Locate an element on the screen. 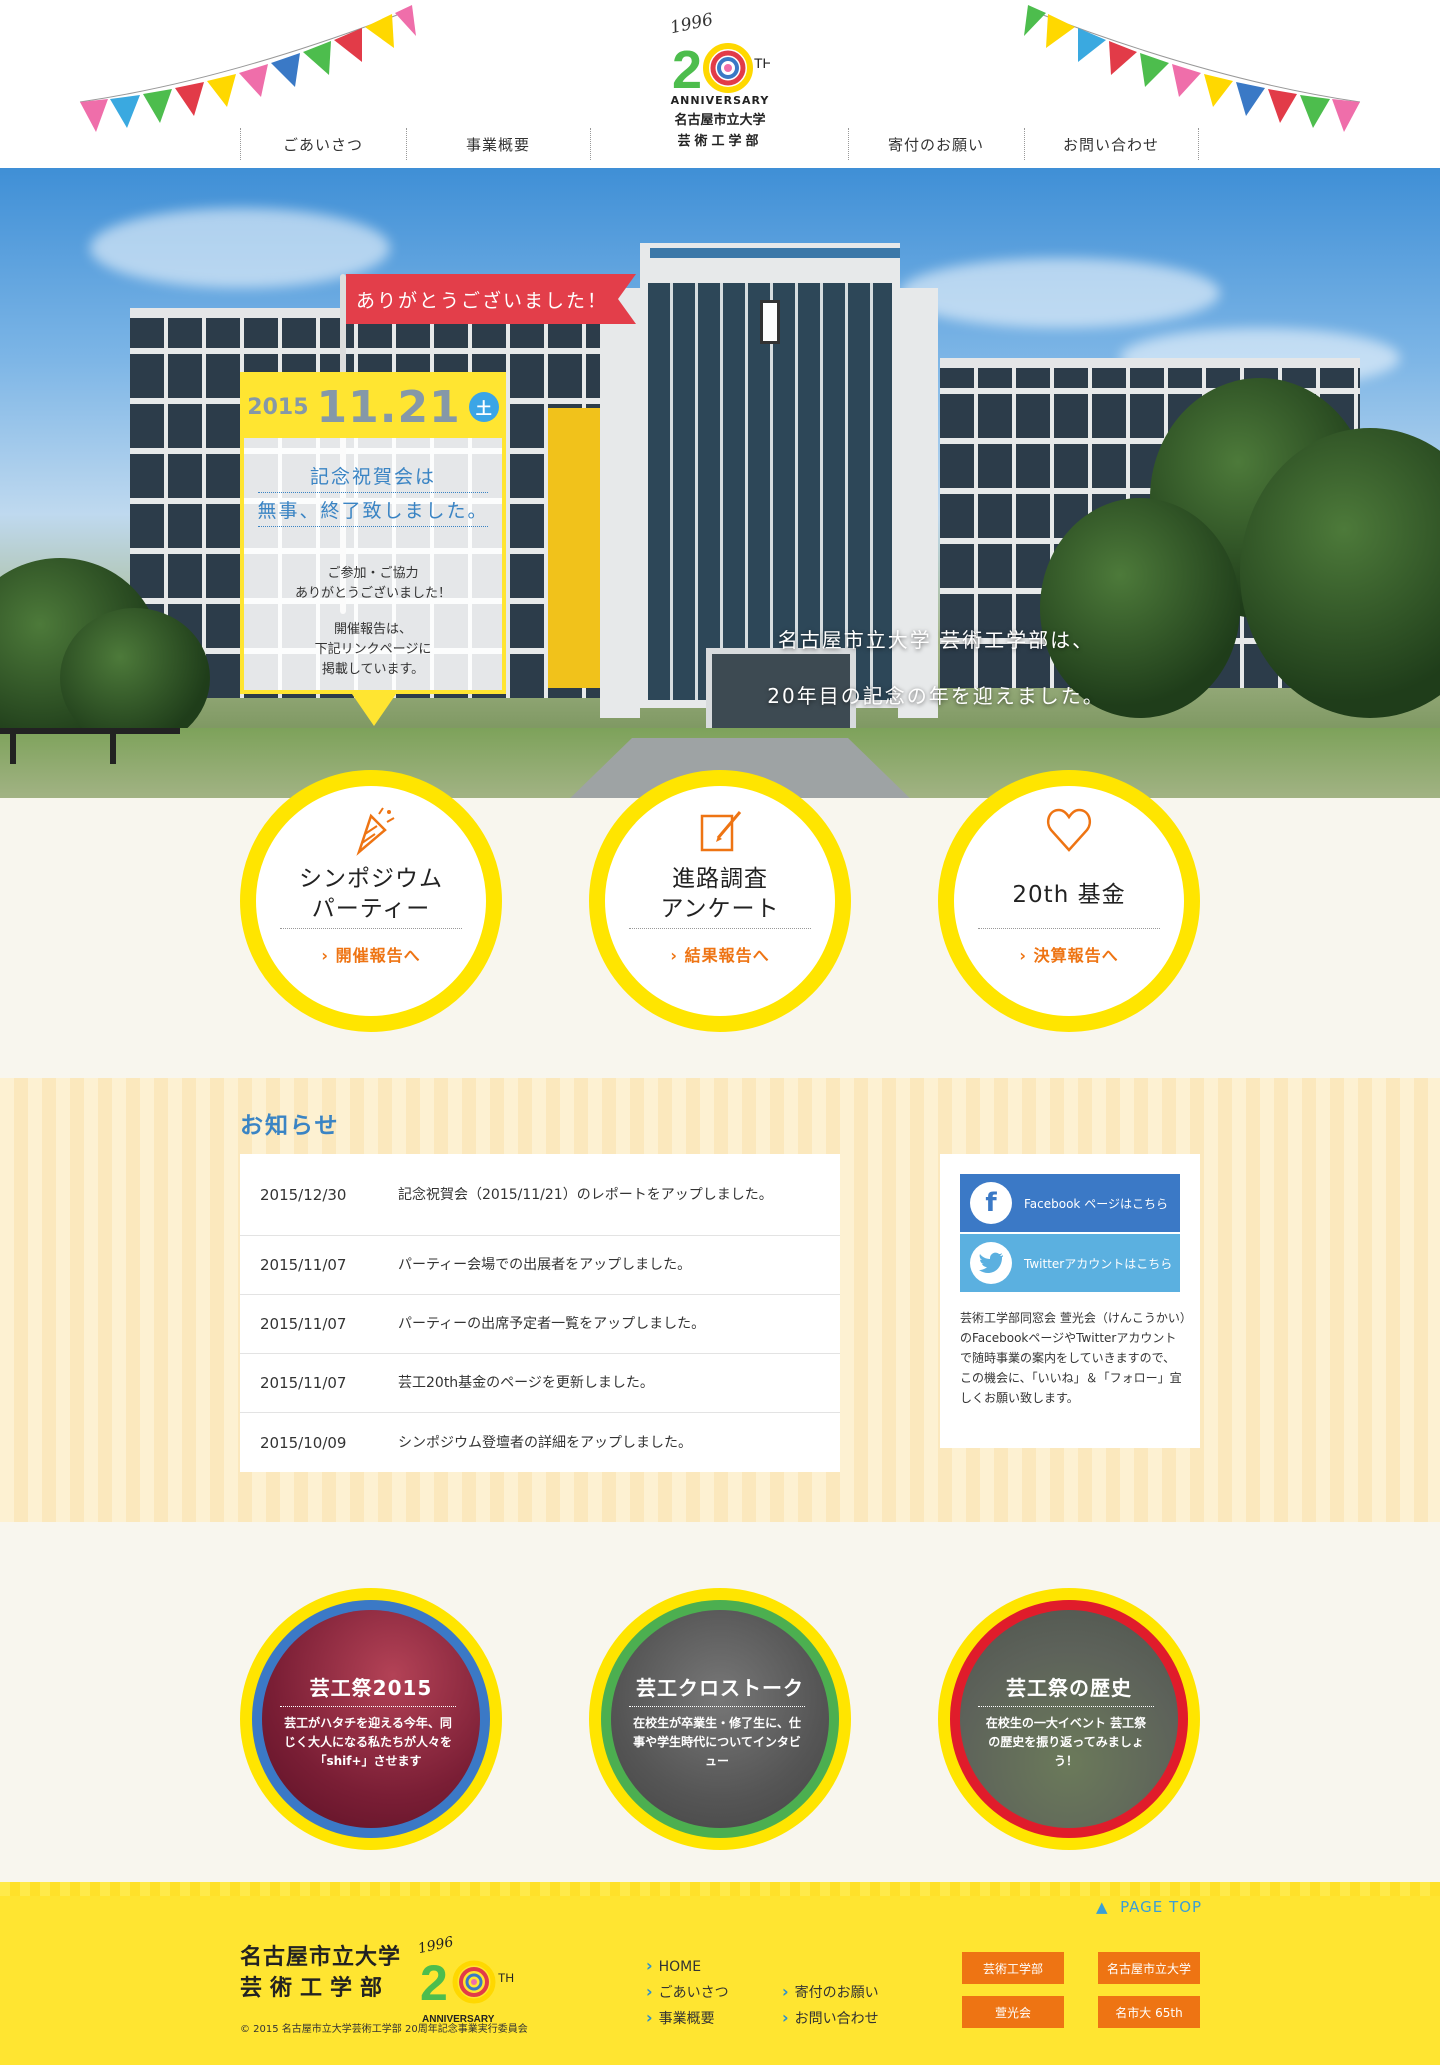  circle-title-line-1: シンポジウム is located at coordinates (371, 879).